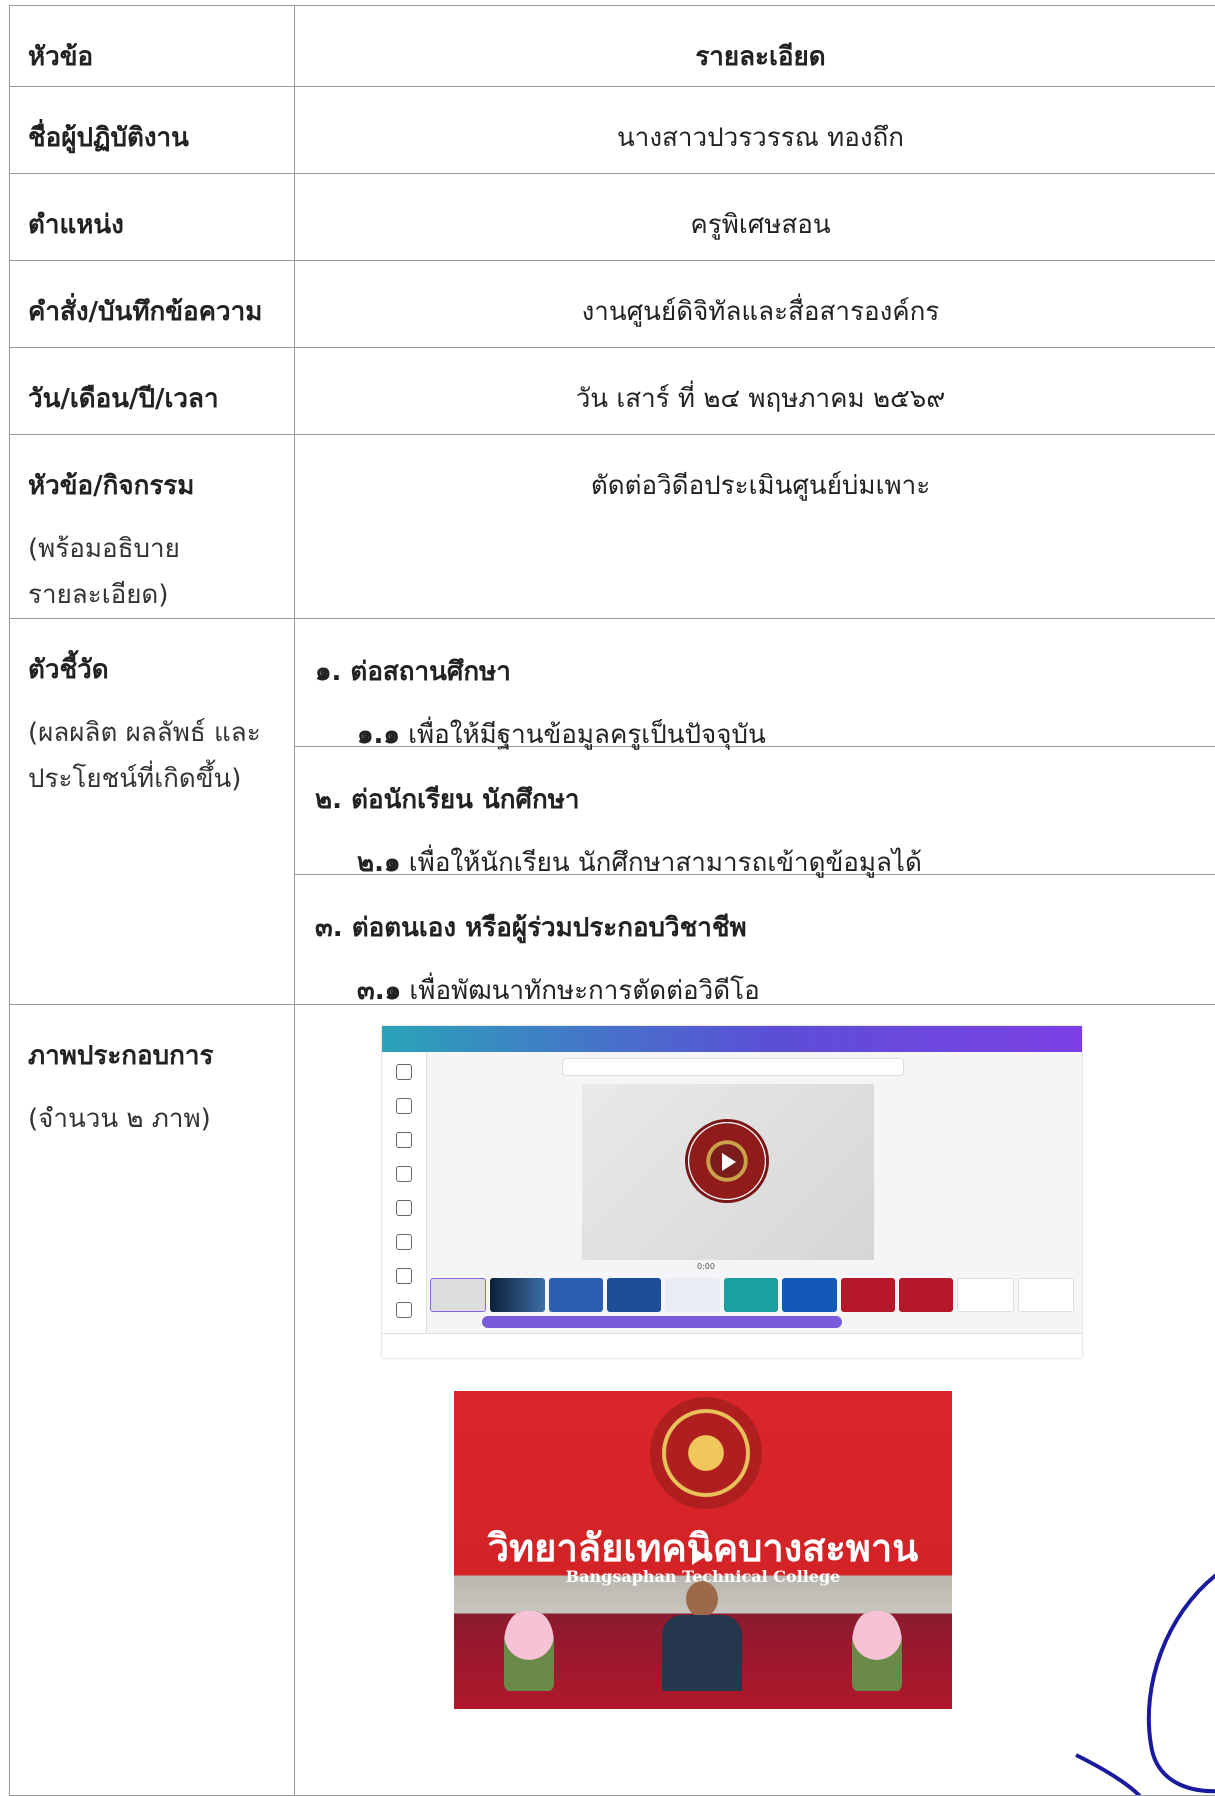 The image size is (1215, 1796). I want to click on indicator-title: ๓. ต่อตนเอง หรือผู้ร่วมประกอบวิชาชีพ, so click(755, 911).